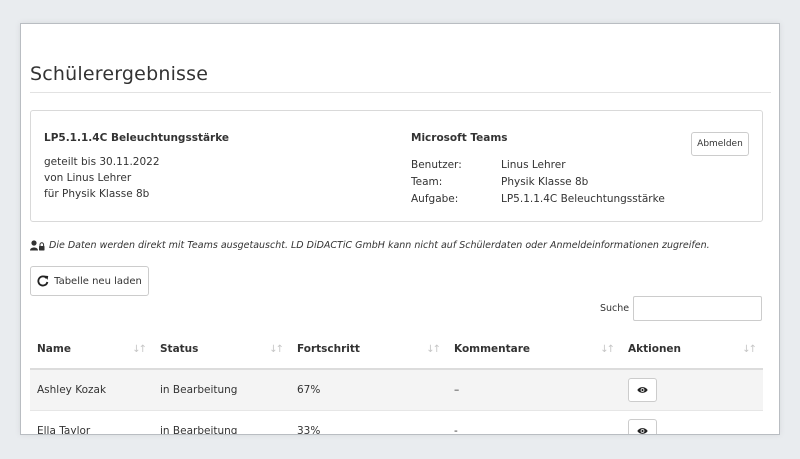 This screenshot has width=800, height=459. Describe the element at coordinates (435, 199) in the screenshot. I see `teams-assignment-label: Aufgabe:` at that location.